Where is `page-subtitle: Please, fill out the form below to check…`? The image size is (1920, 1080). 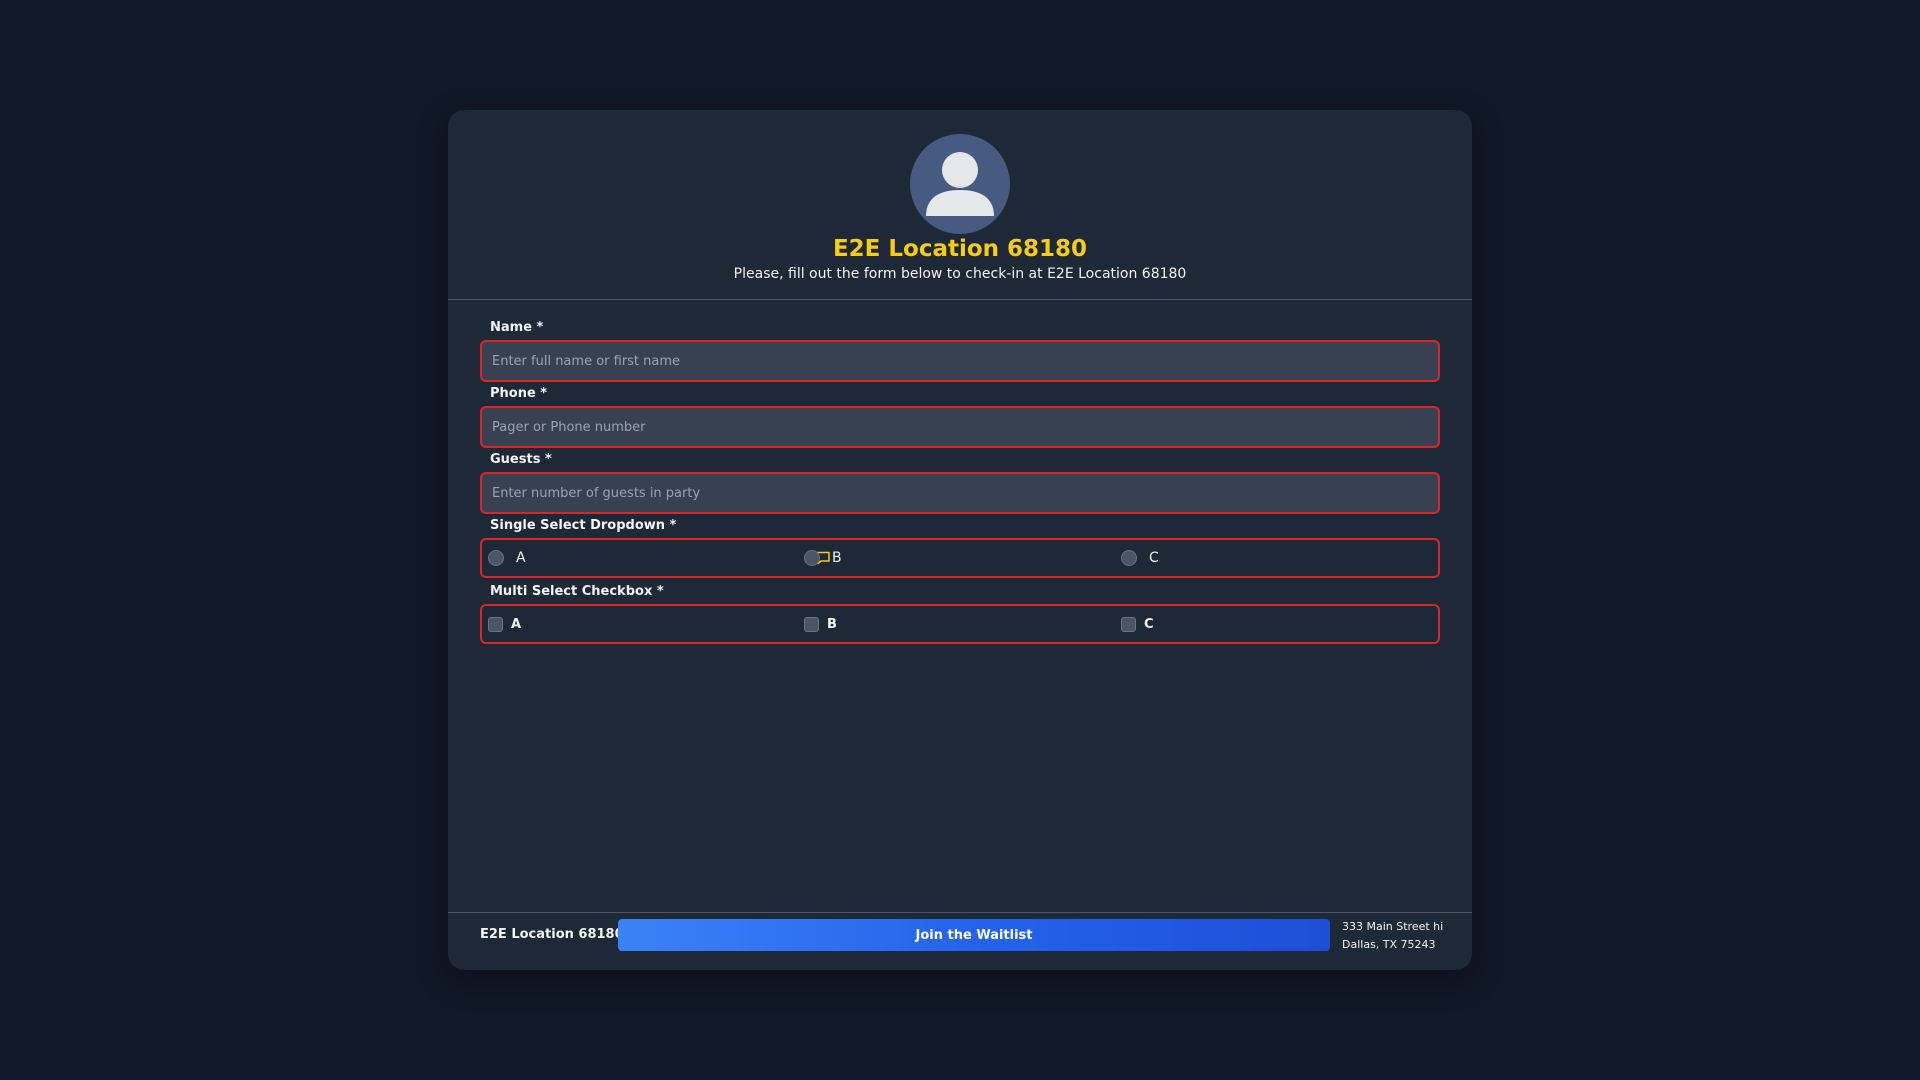
page-subtitle: Please, fill out the form below to check… is located at coordinates (960, 274).